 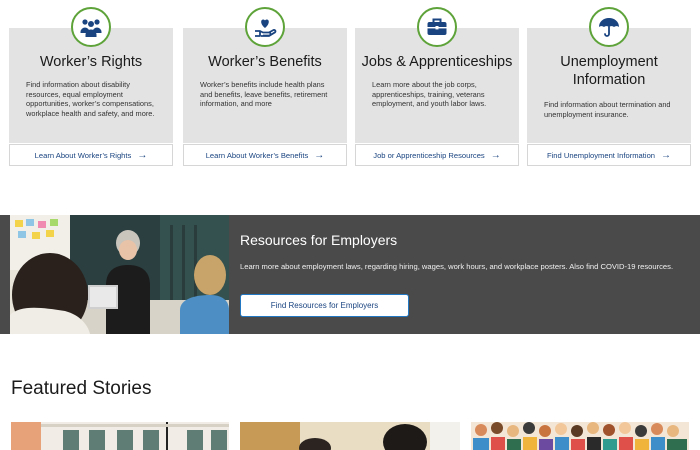 What do you see at coordinates (91, 27) in the screenshot?
I see `people-group-icon` at bounding box center [91, 27].